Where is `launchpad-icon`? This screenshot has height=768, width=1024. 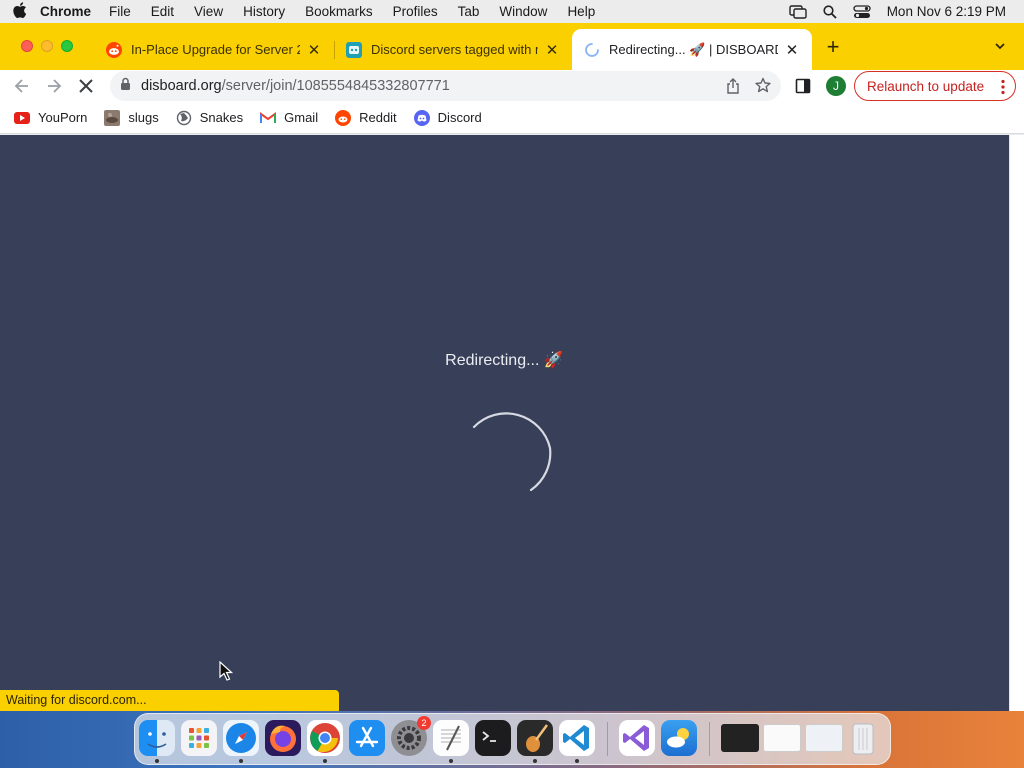
launchpad-icon is located at coordinates (199, 738).